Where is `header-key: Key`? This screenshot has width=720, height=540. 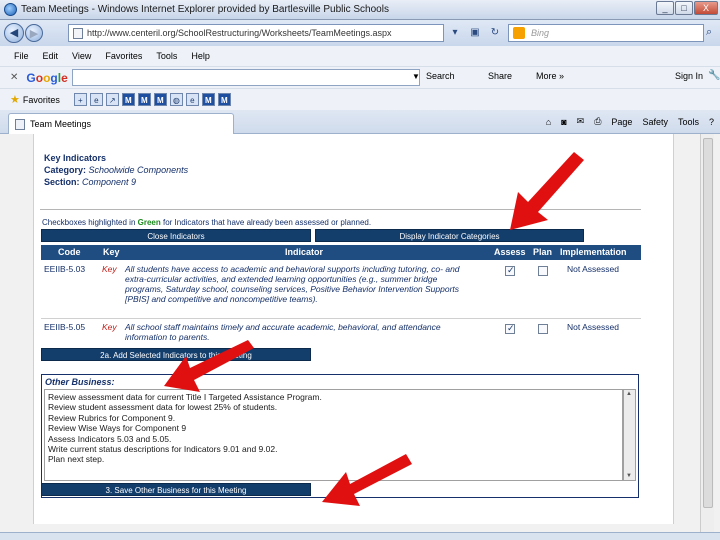 header-key: Key is located at coordinates (111, 252).